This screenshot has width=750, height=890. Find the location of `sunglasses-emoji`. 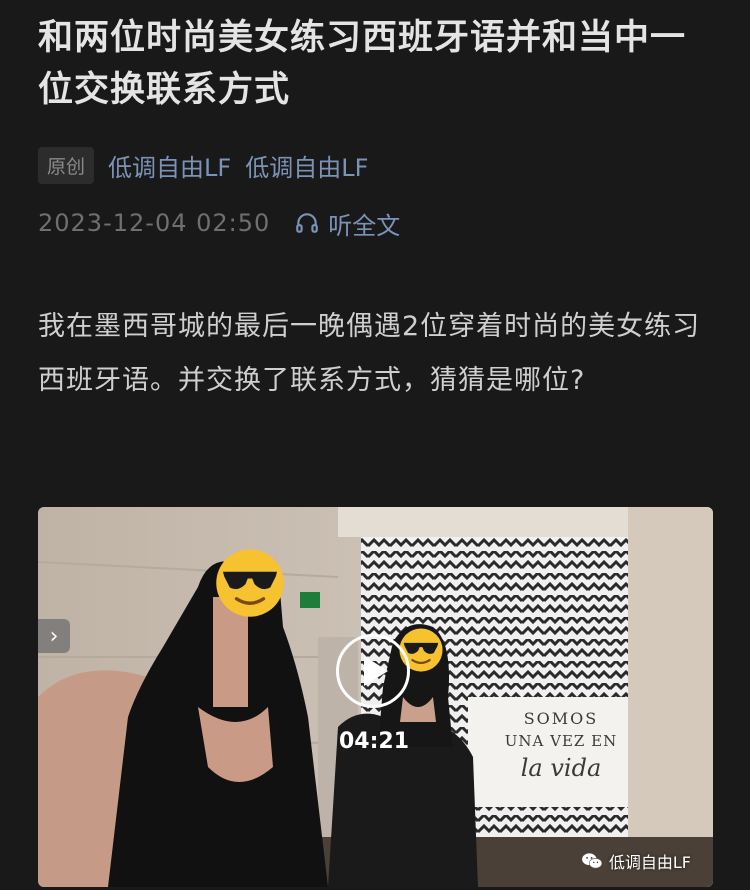

sunglasses-emoji is located at coordinates (250, 583).